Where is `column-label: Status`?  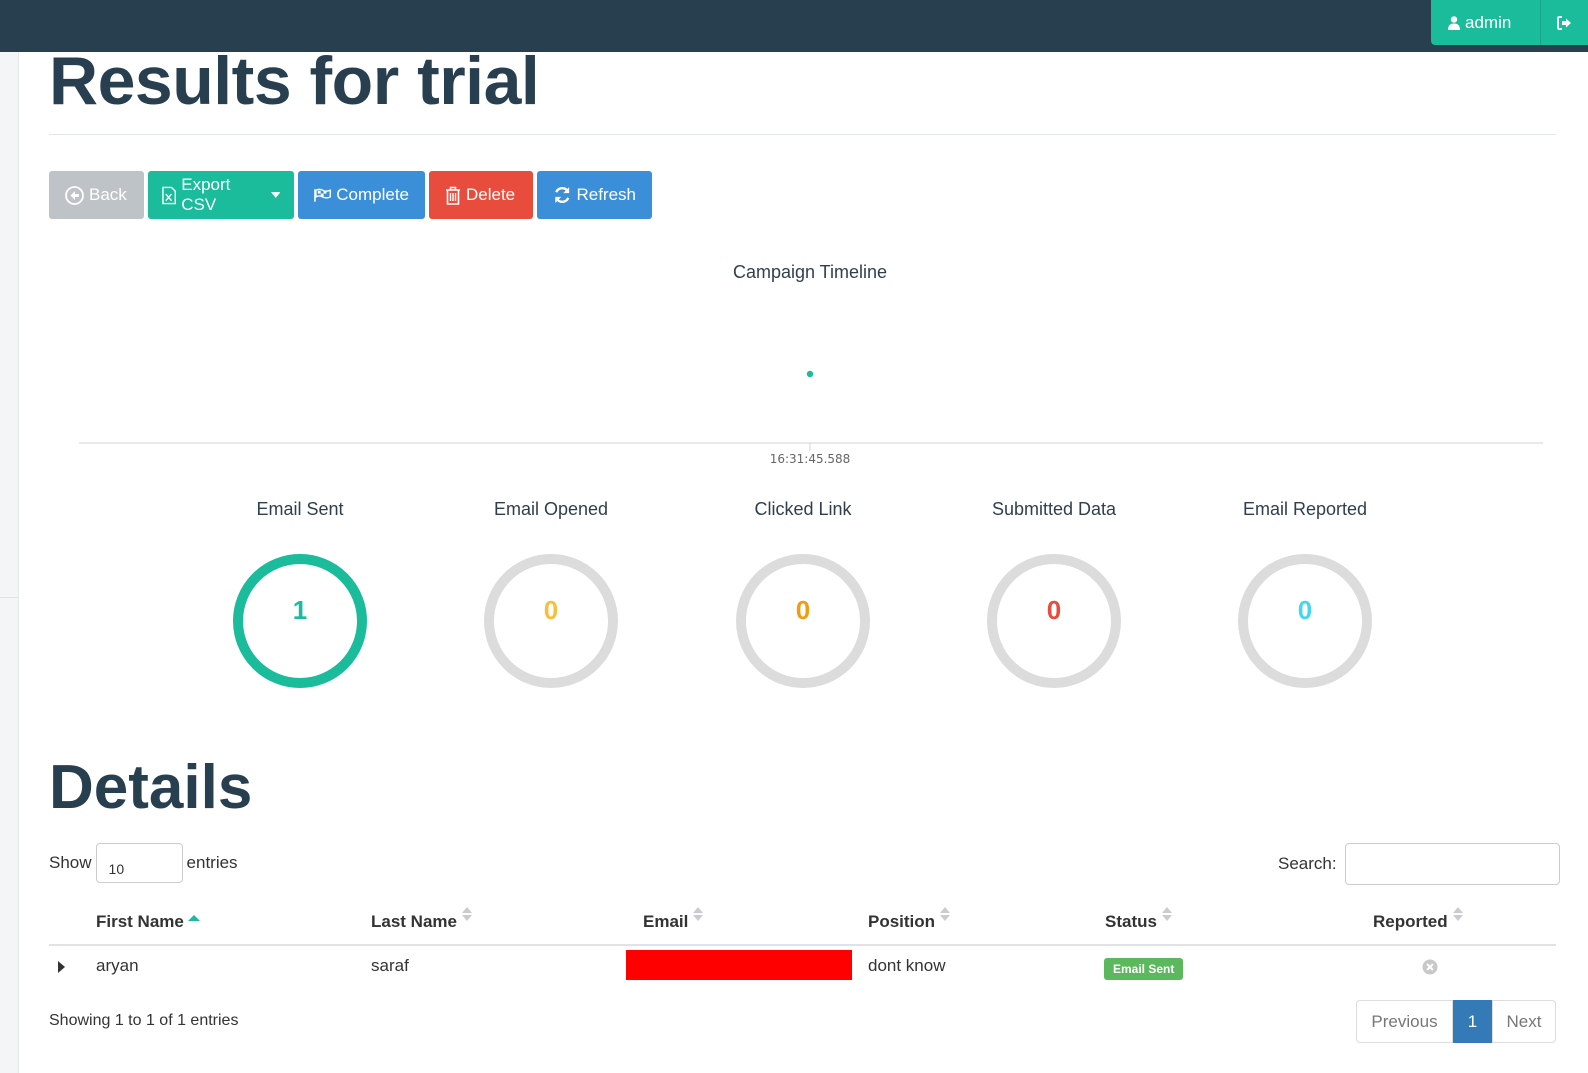 column-label: Status is located at coordinates (1131, 921).